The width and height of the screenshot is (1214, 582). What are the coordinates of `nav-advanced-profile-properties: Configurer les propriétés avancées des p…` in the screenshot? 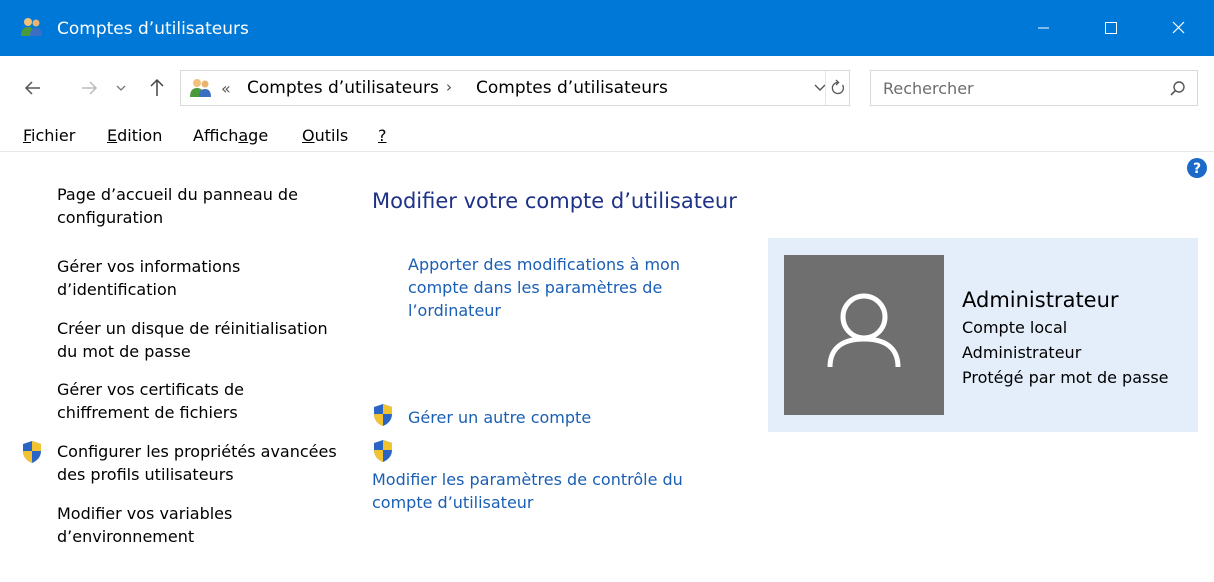 It's located at (197, 463).